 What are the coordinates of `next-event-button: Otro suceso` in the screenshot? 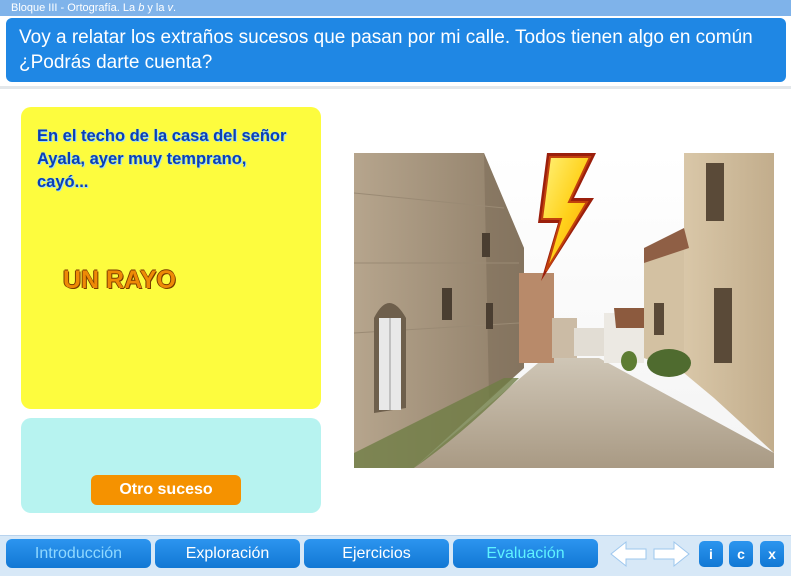 It's located at (166, 490).